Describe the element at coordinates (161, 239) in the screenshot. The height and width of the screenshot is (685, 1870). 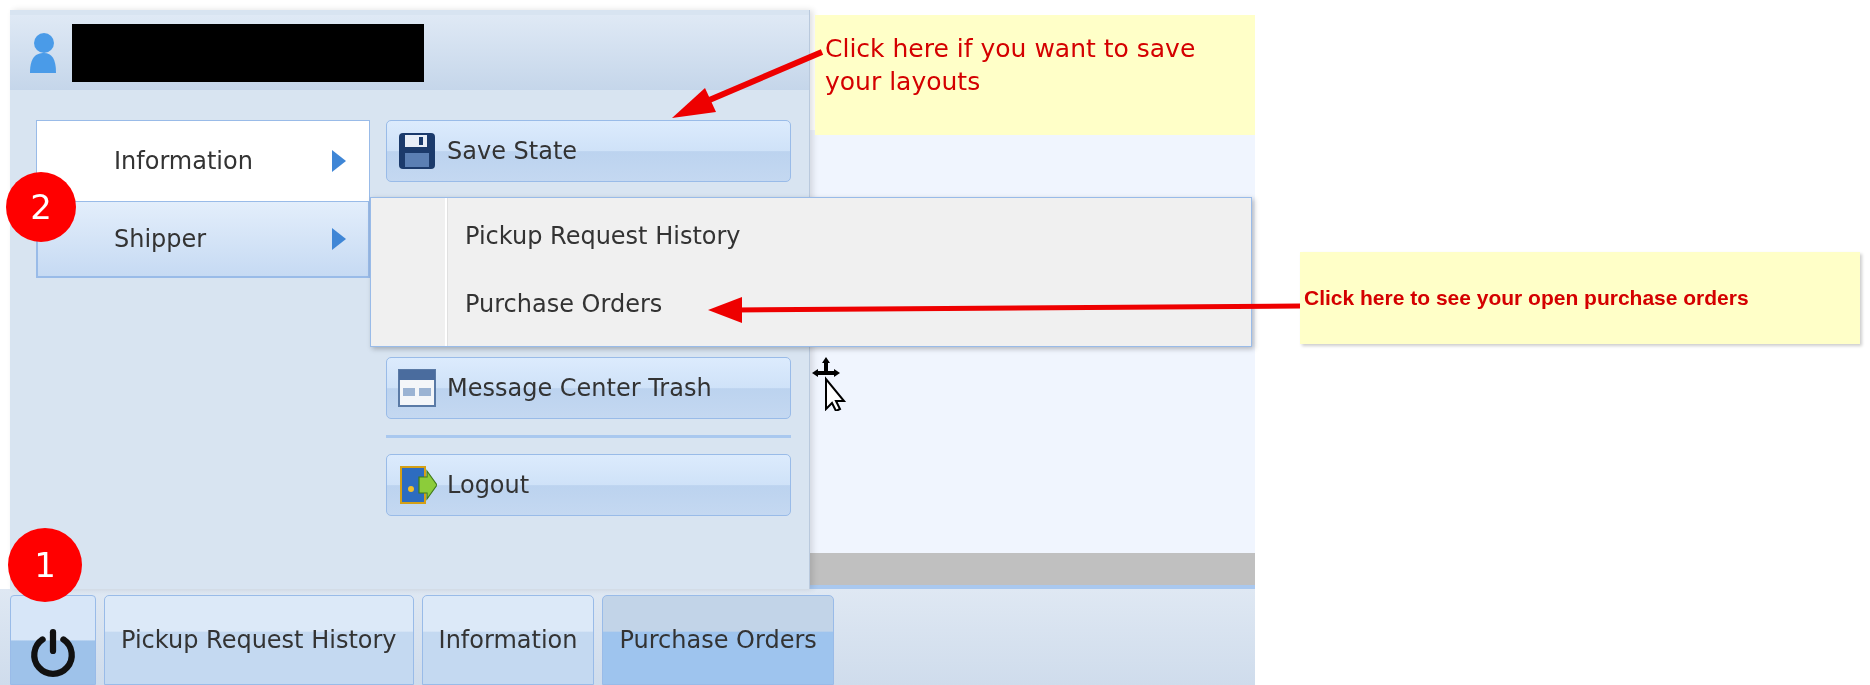
I see `category-label: Shipper` at that location.